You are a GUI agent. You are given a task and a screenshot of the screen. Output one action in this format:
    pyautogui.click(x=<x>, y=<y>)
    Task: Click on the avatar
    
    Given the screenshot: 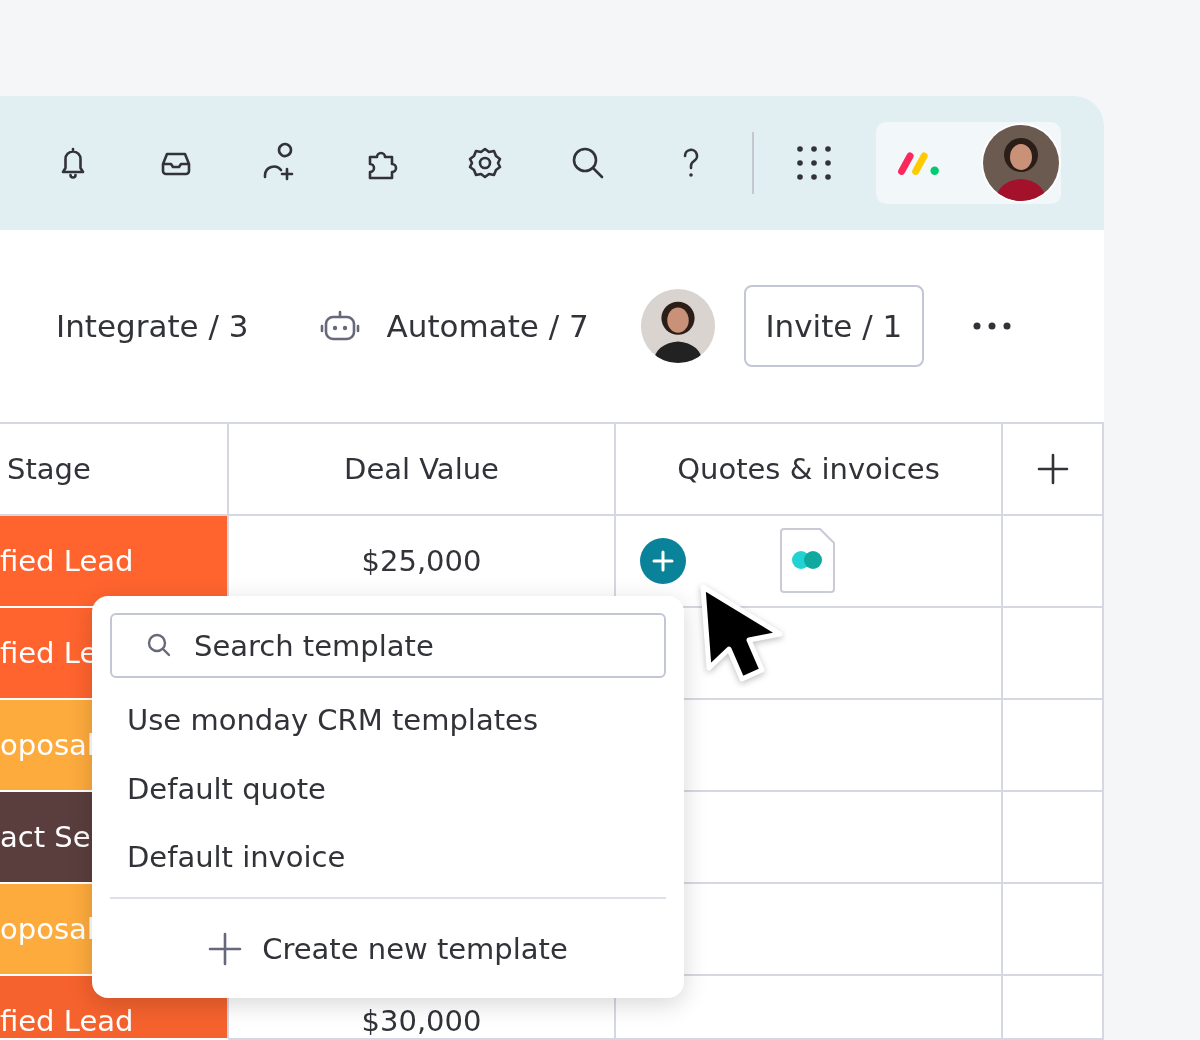 What is the action you would take?
    pyautogui.click(x=1021, y=163)
    